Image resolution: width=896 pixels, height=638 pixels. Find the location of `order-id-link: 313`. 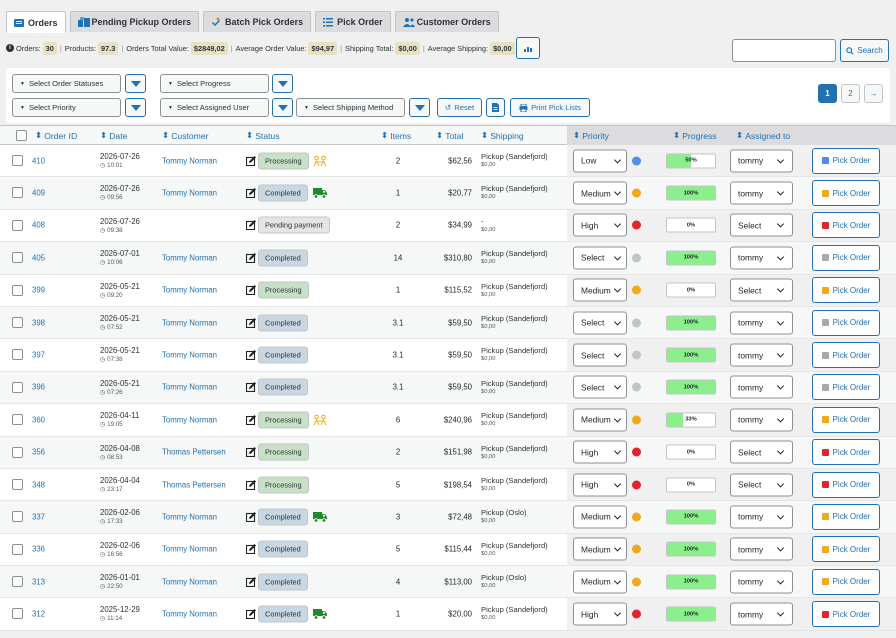

order-id-link: 313 is located at coordinates (38, 581).